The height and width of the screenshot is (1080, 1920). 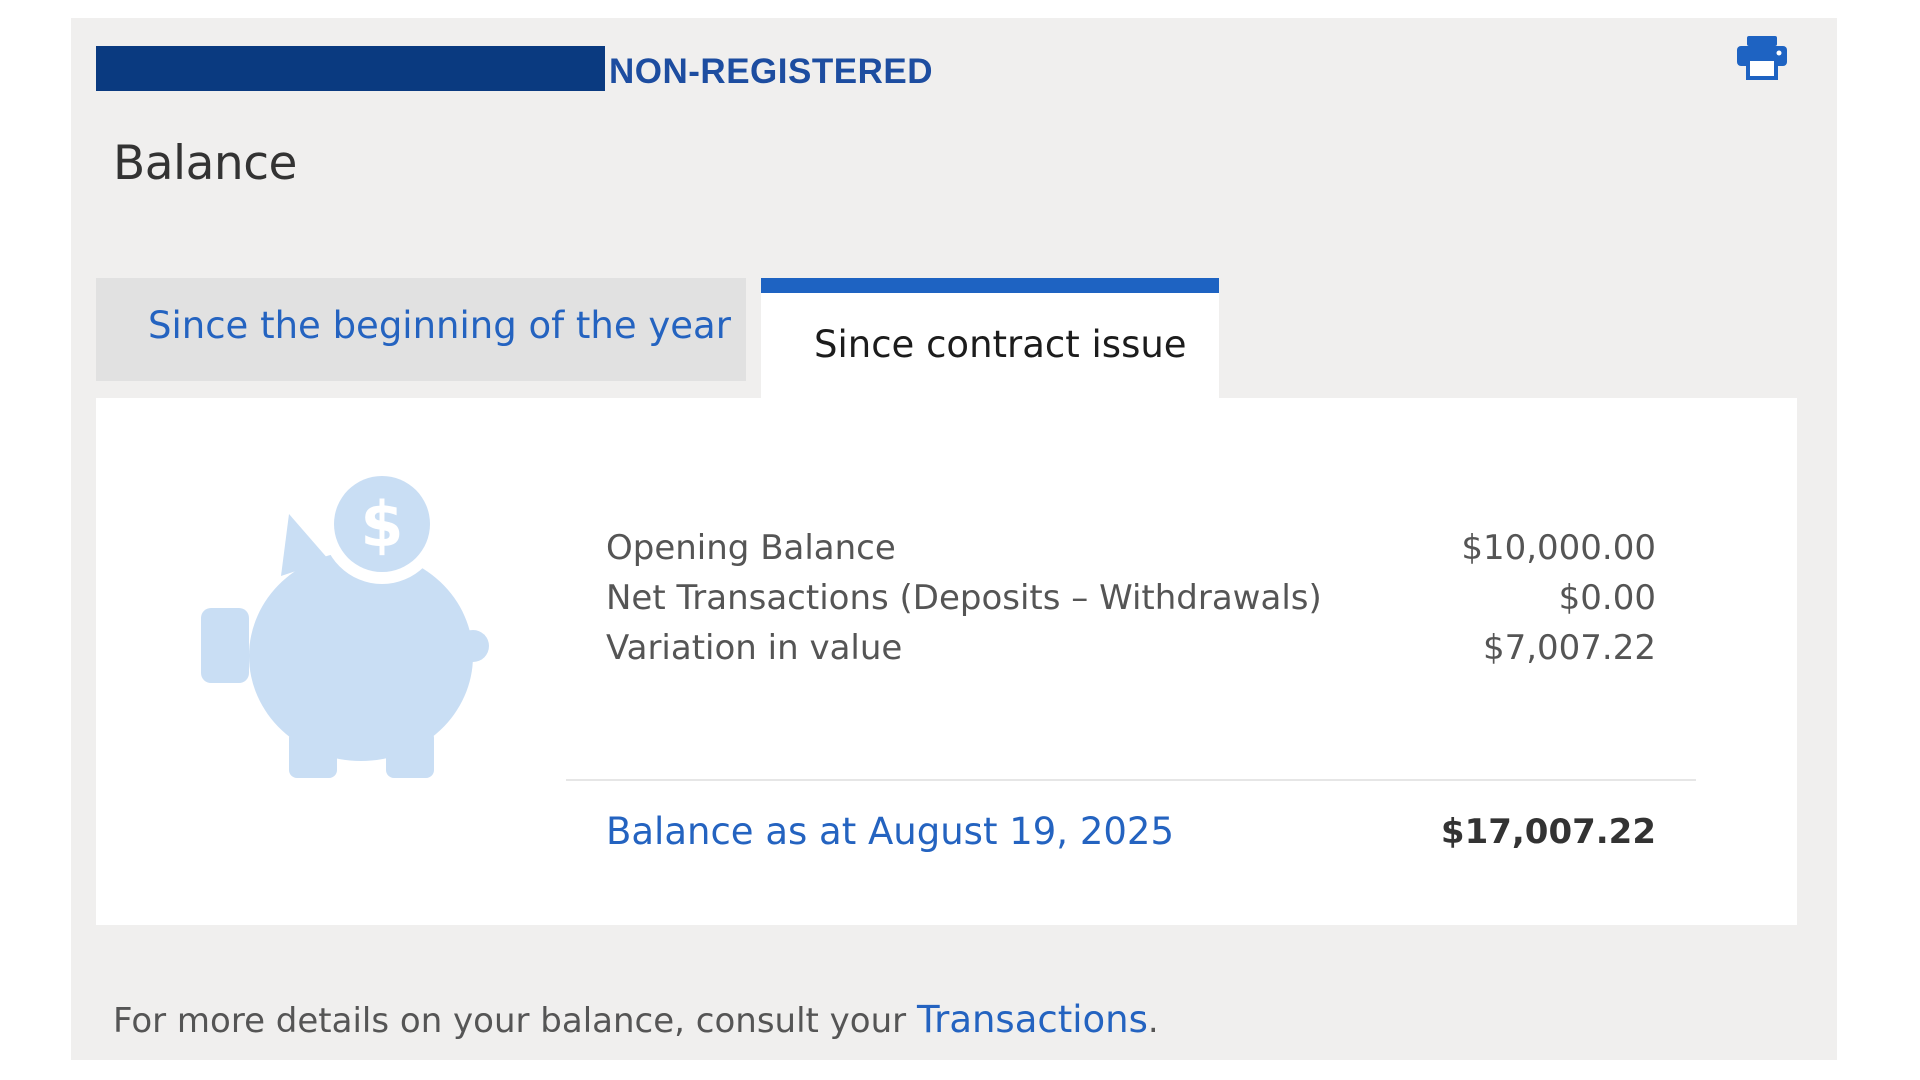 What do you see at coordinates (1558, 548) in the screenshot?
I see `row-amount: $10,000.00` at bounding box center [1558, 548].